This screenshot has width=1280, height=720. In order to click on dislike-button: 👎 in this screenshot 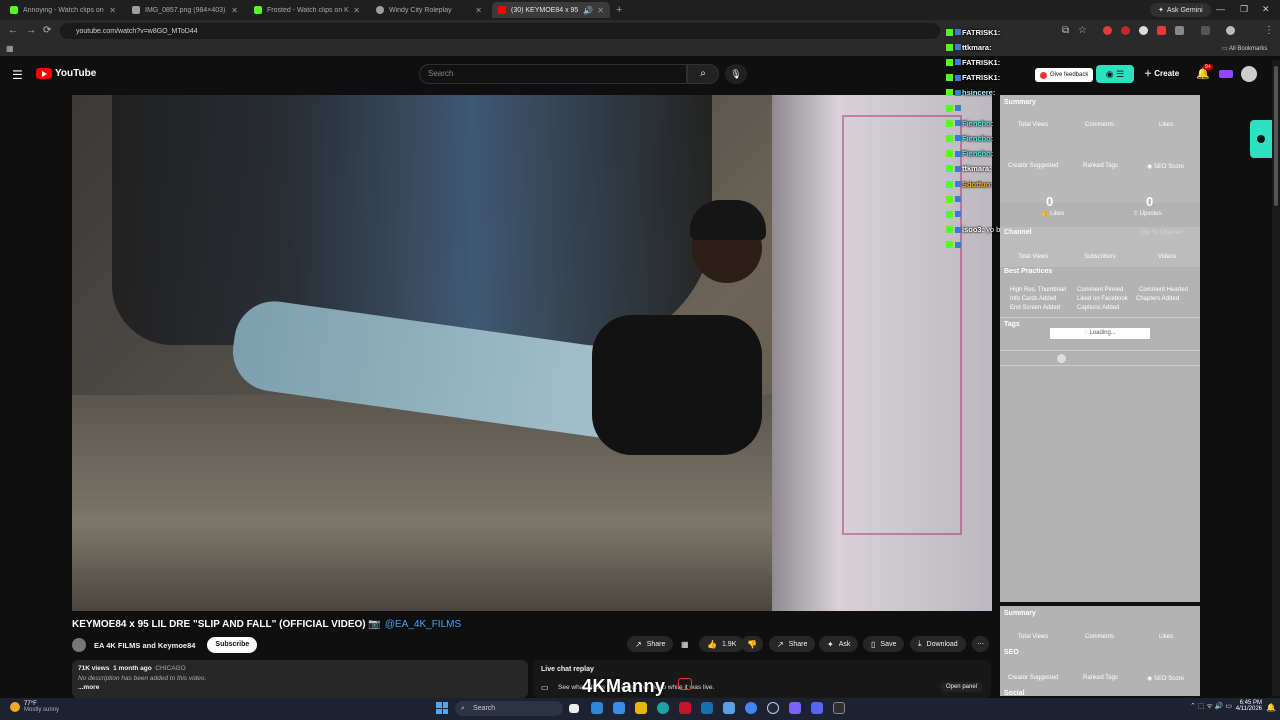, I will do `click(752, 644)`.